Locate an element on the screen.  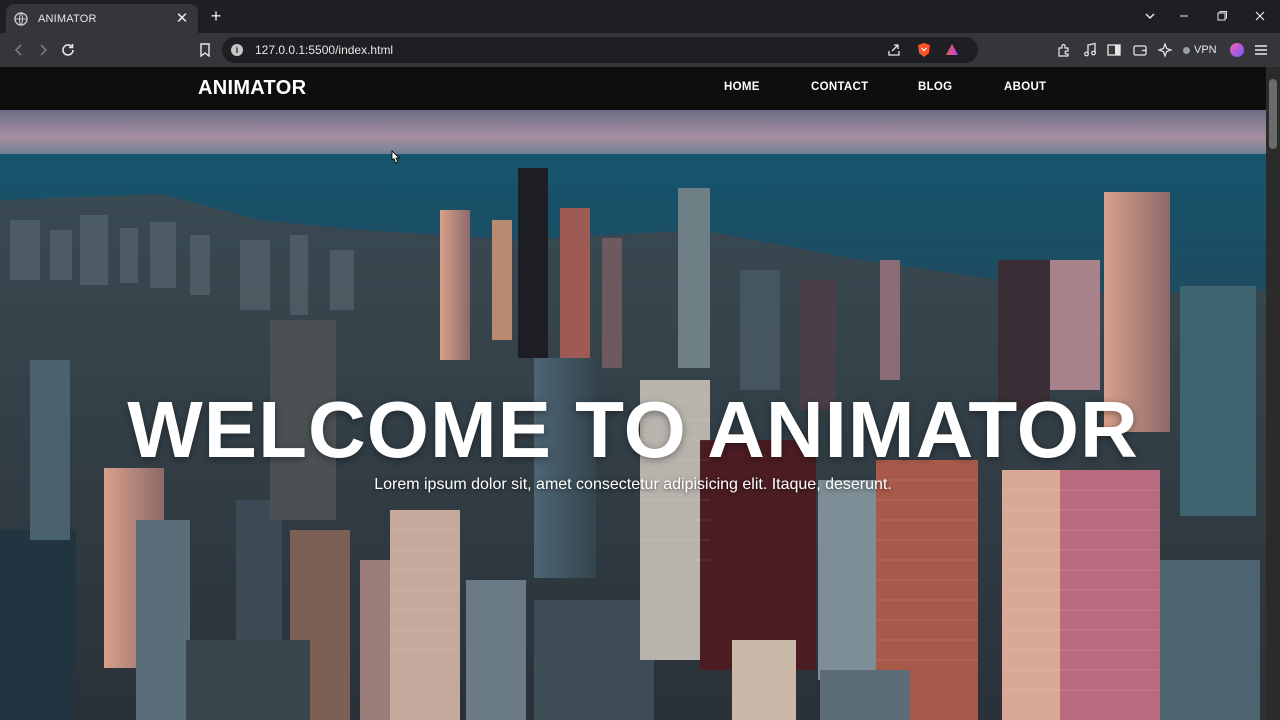
browser-tab: ANIMATOR ✕ is located at coordinates (102, 18).